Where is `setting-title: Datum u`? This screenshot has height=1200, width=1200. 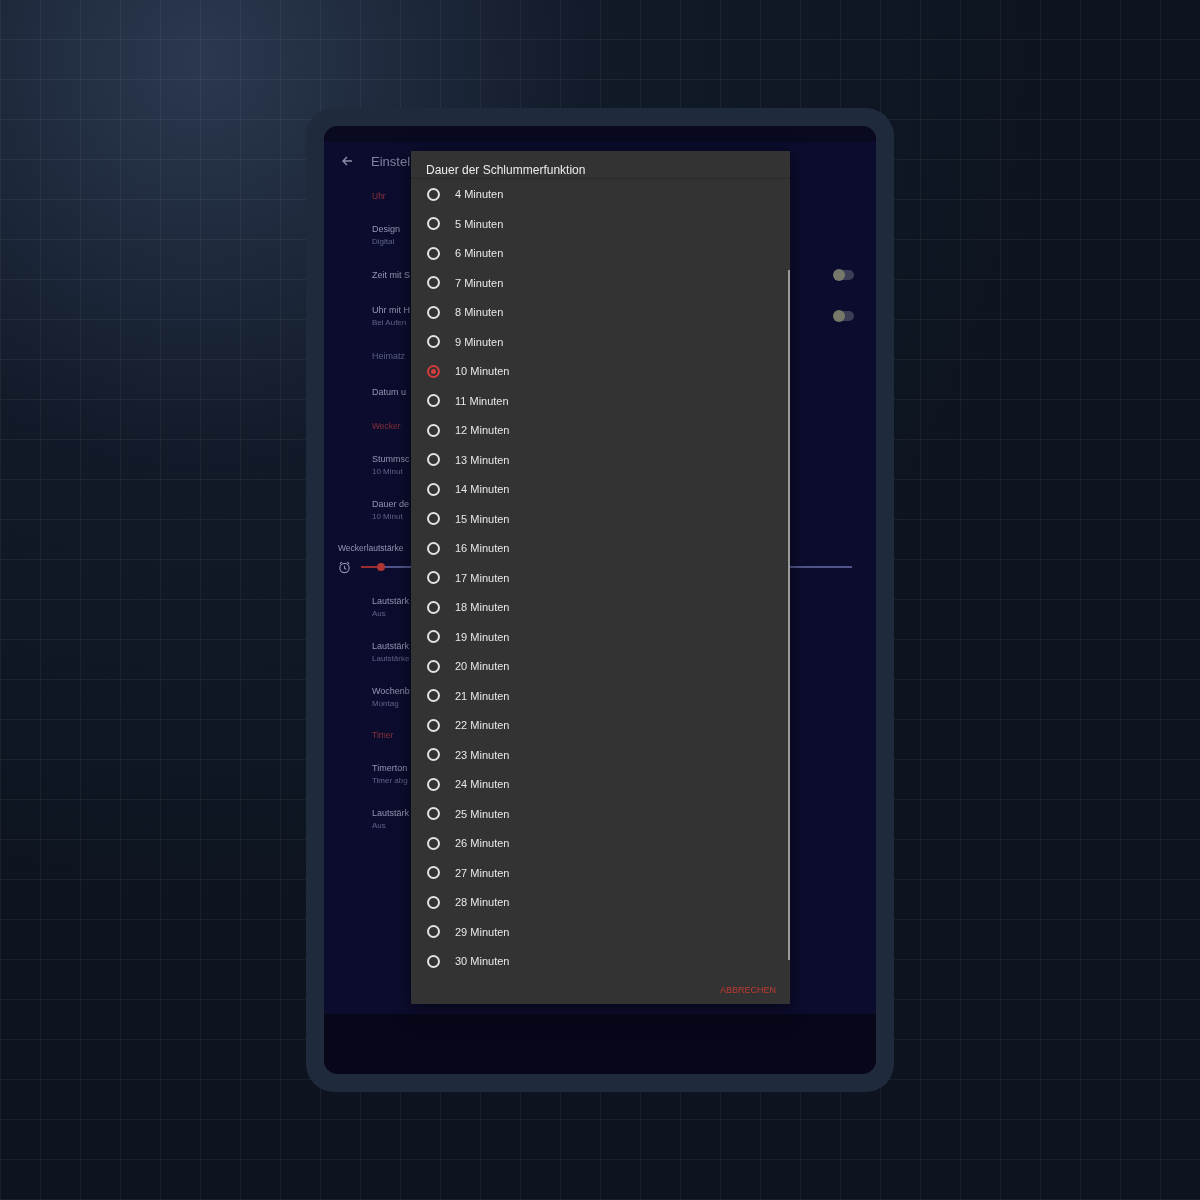
setting-title: Datum u is located at coordinates (389, 392).